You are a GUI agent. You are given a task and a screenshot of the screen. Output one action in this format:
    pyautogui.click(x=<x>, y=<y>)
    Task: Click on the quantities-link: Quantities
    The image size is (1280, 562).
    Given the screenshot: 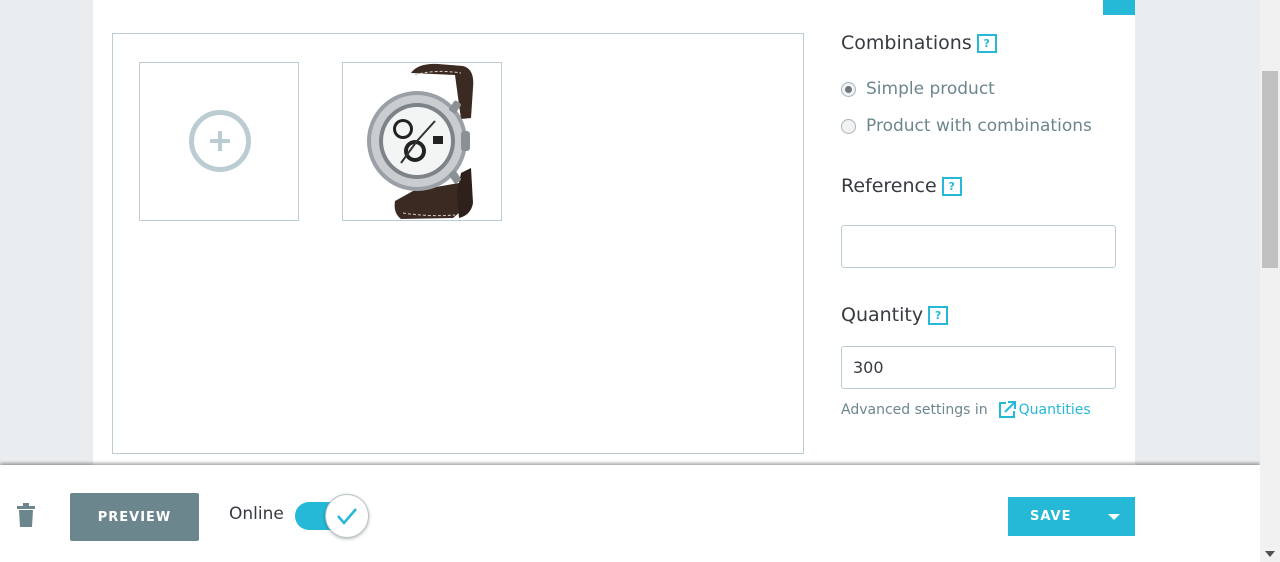 What is the action you would take?
    pyautogui.click(x=1044, y=410)
    